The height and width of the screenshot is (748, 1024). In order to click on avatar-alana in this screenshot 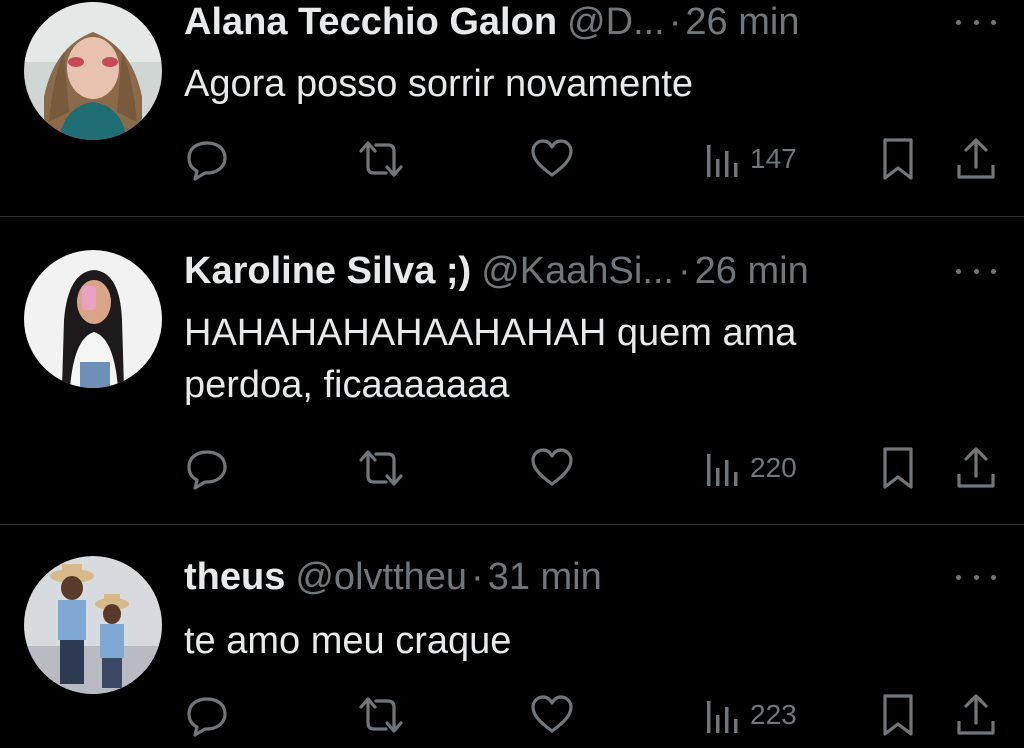, I will do `click(93, 71)`.